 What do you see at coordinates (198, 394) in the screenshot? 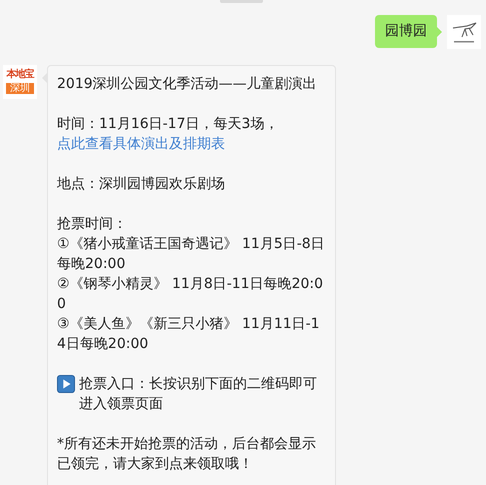
I see `message-text: 抢票入口：长按识别下面的二维码即可进入领票页面` at bounding box center [198, 394].